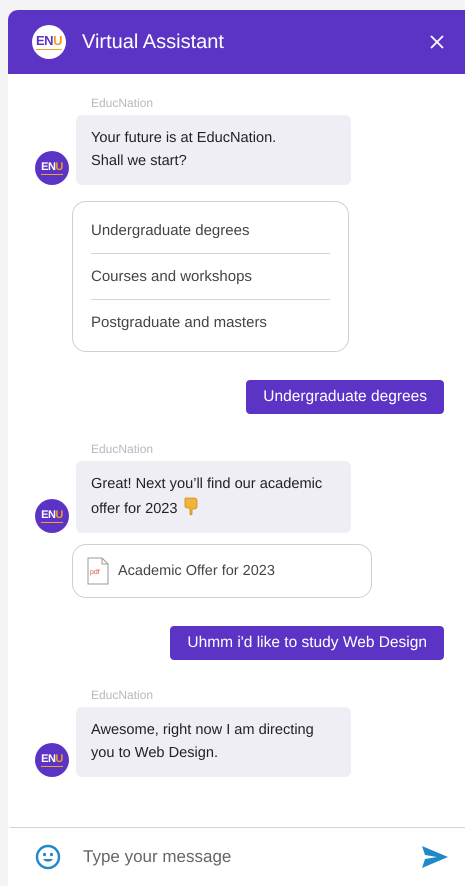  What do you see at coordinates (210, 230) in the screenshot?
I see `option-item: Undergraduate degrees` at bounding box center [210, 230].